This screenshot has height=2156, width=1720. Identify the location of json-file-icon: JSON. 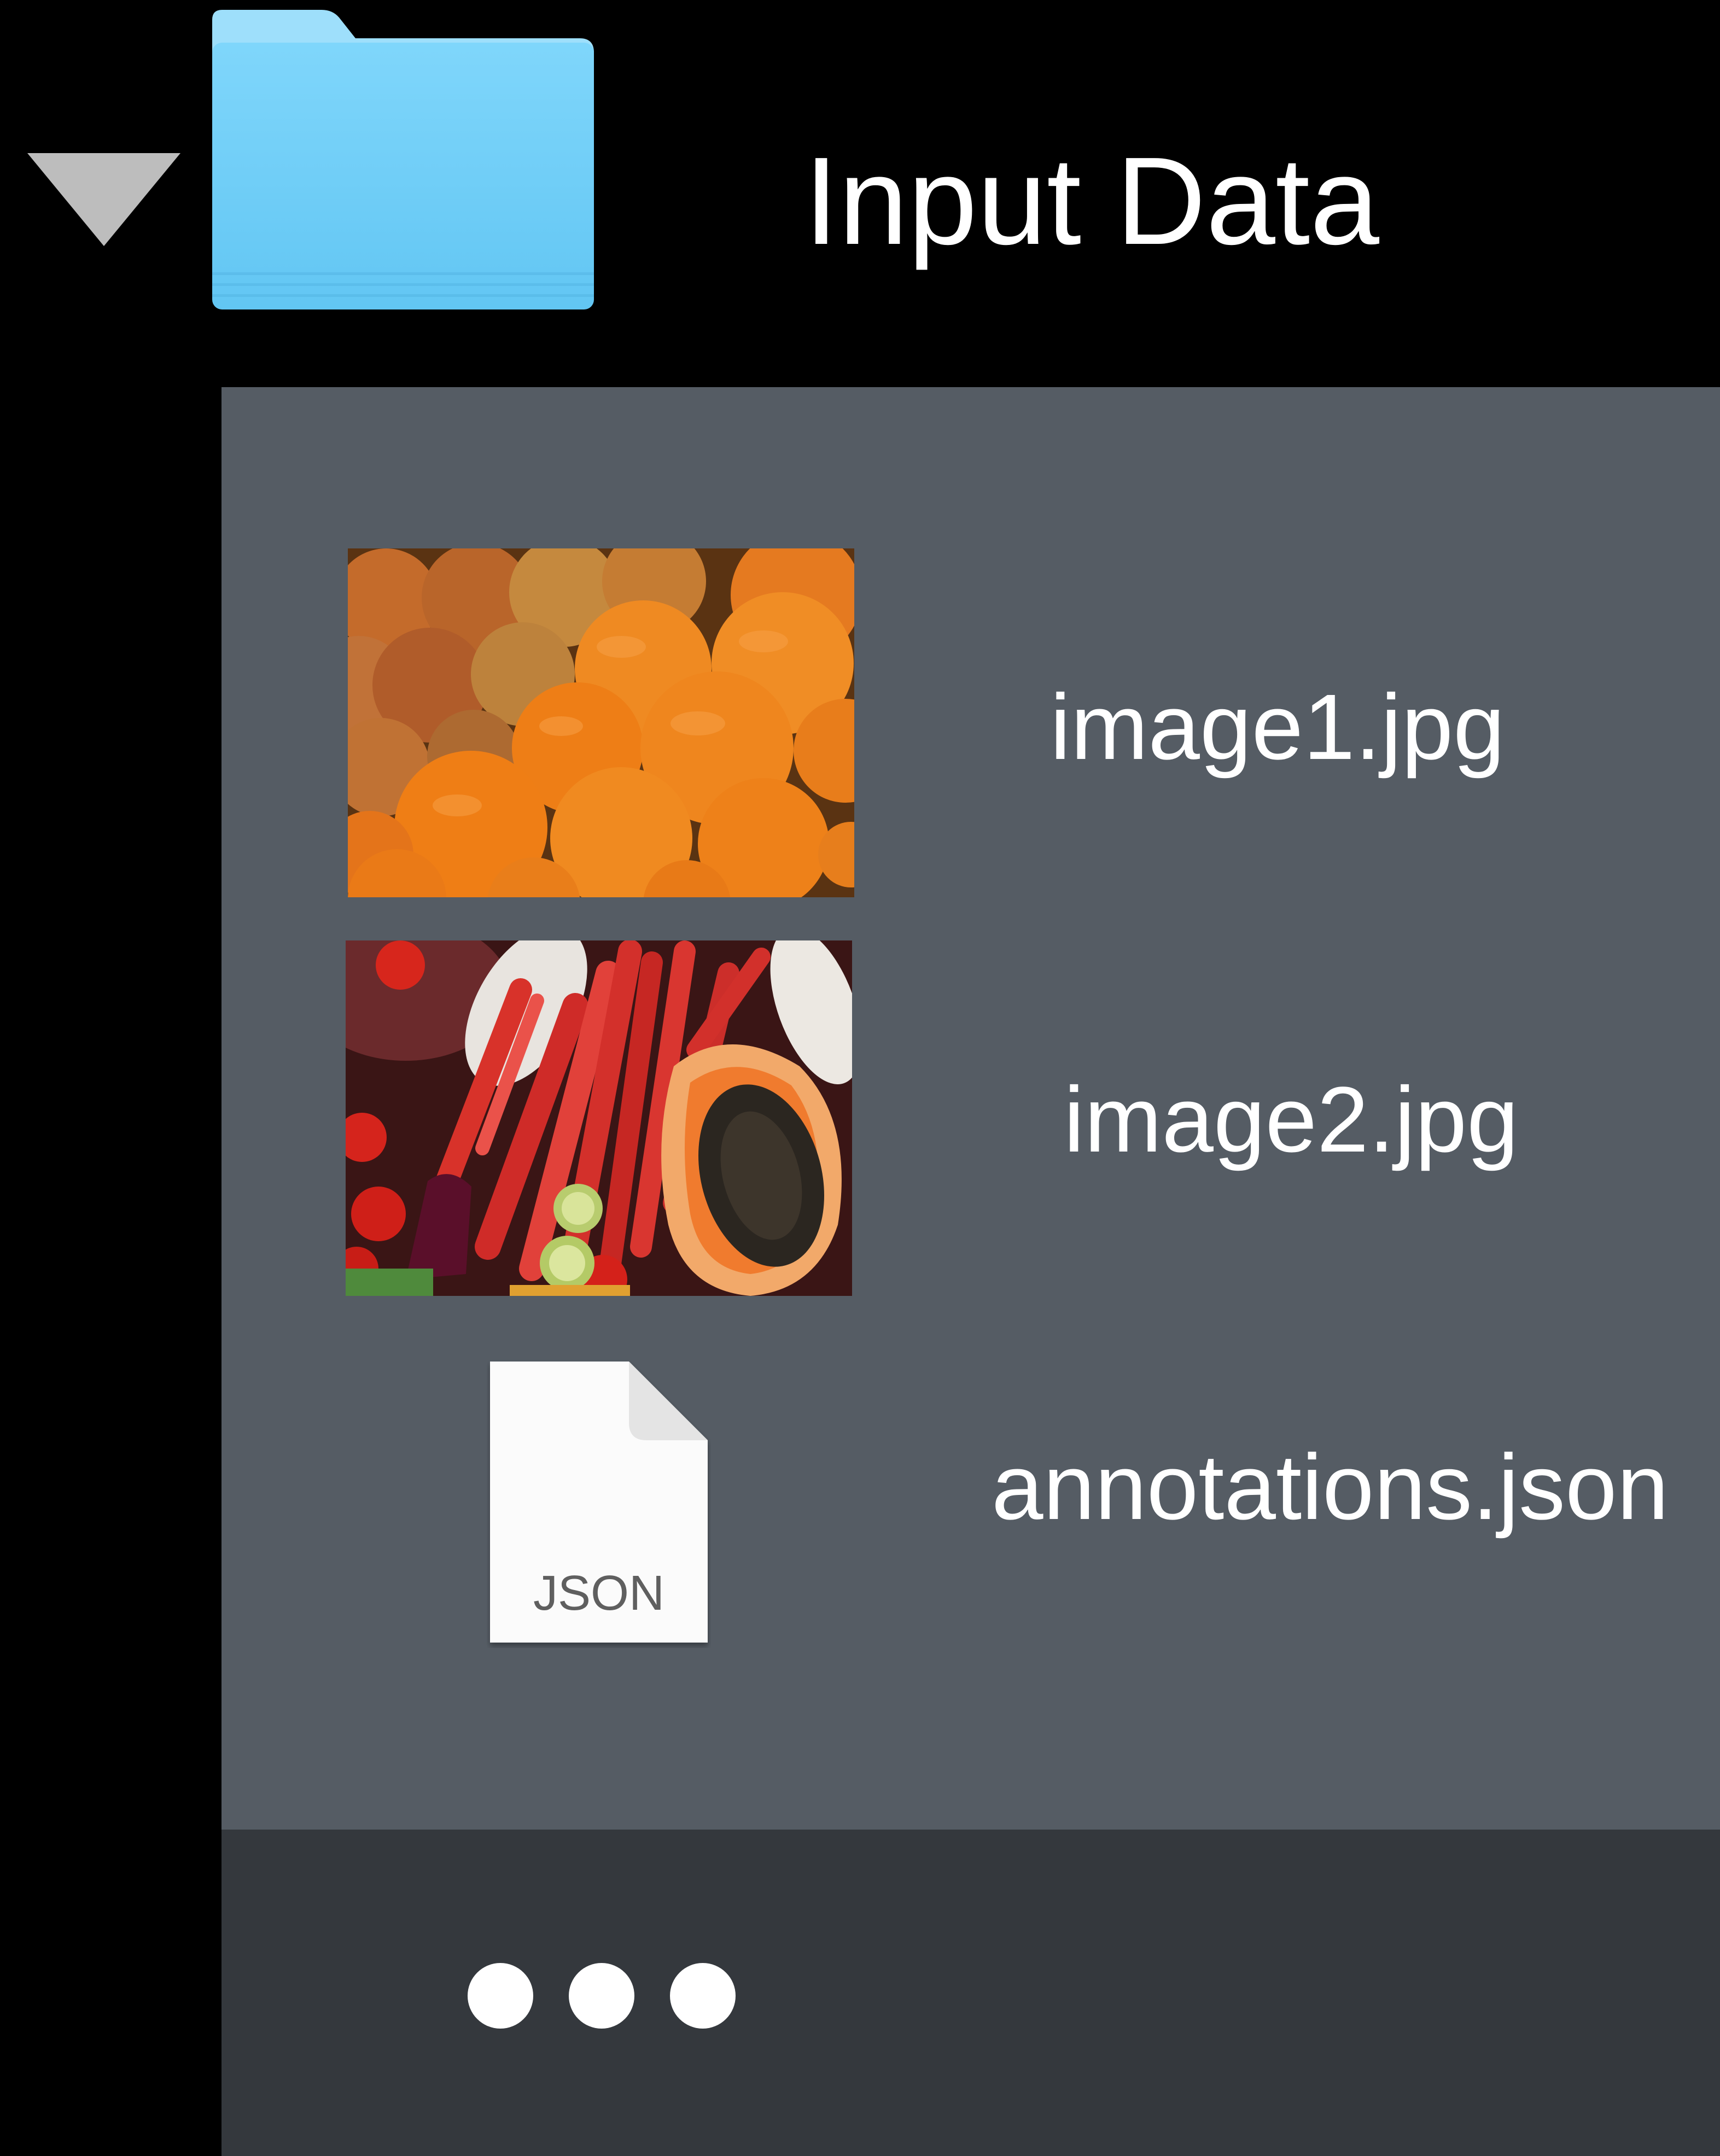
(599, 1503).